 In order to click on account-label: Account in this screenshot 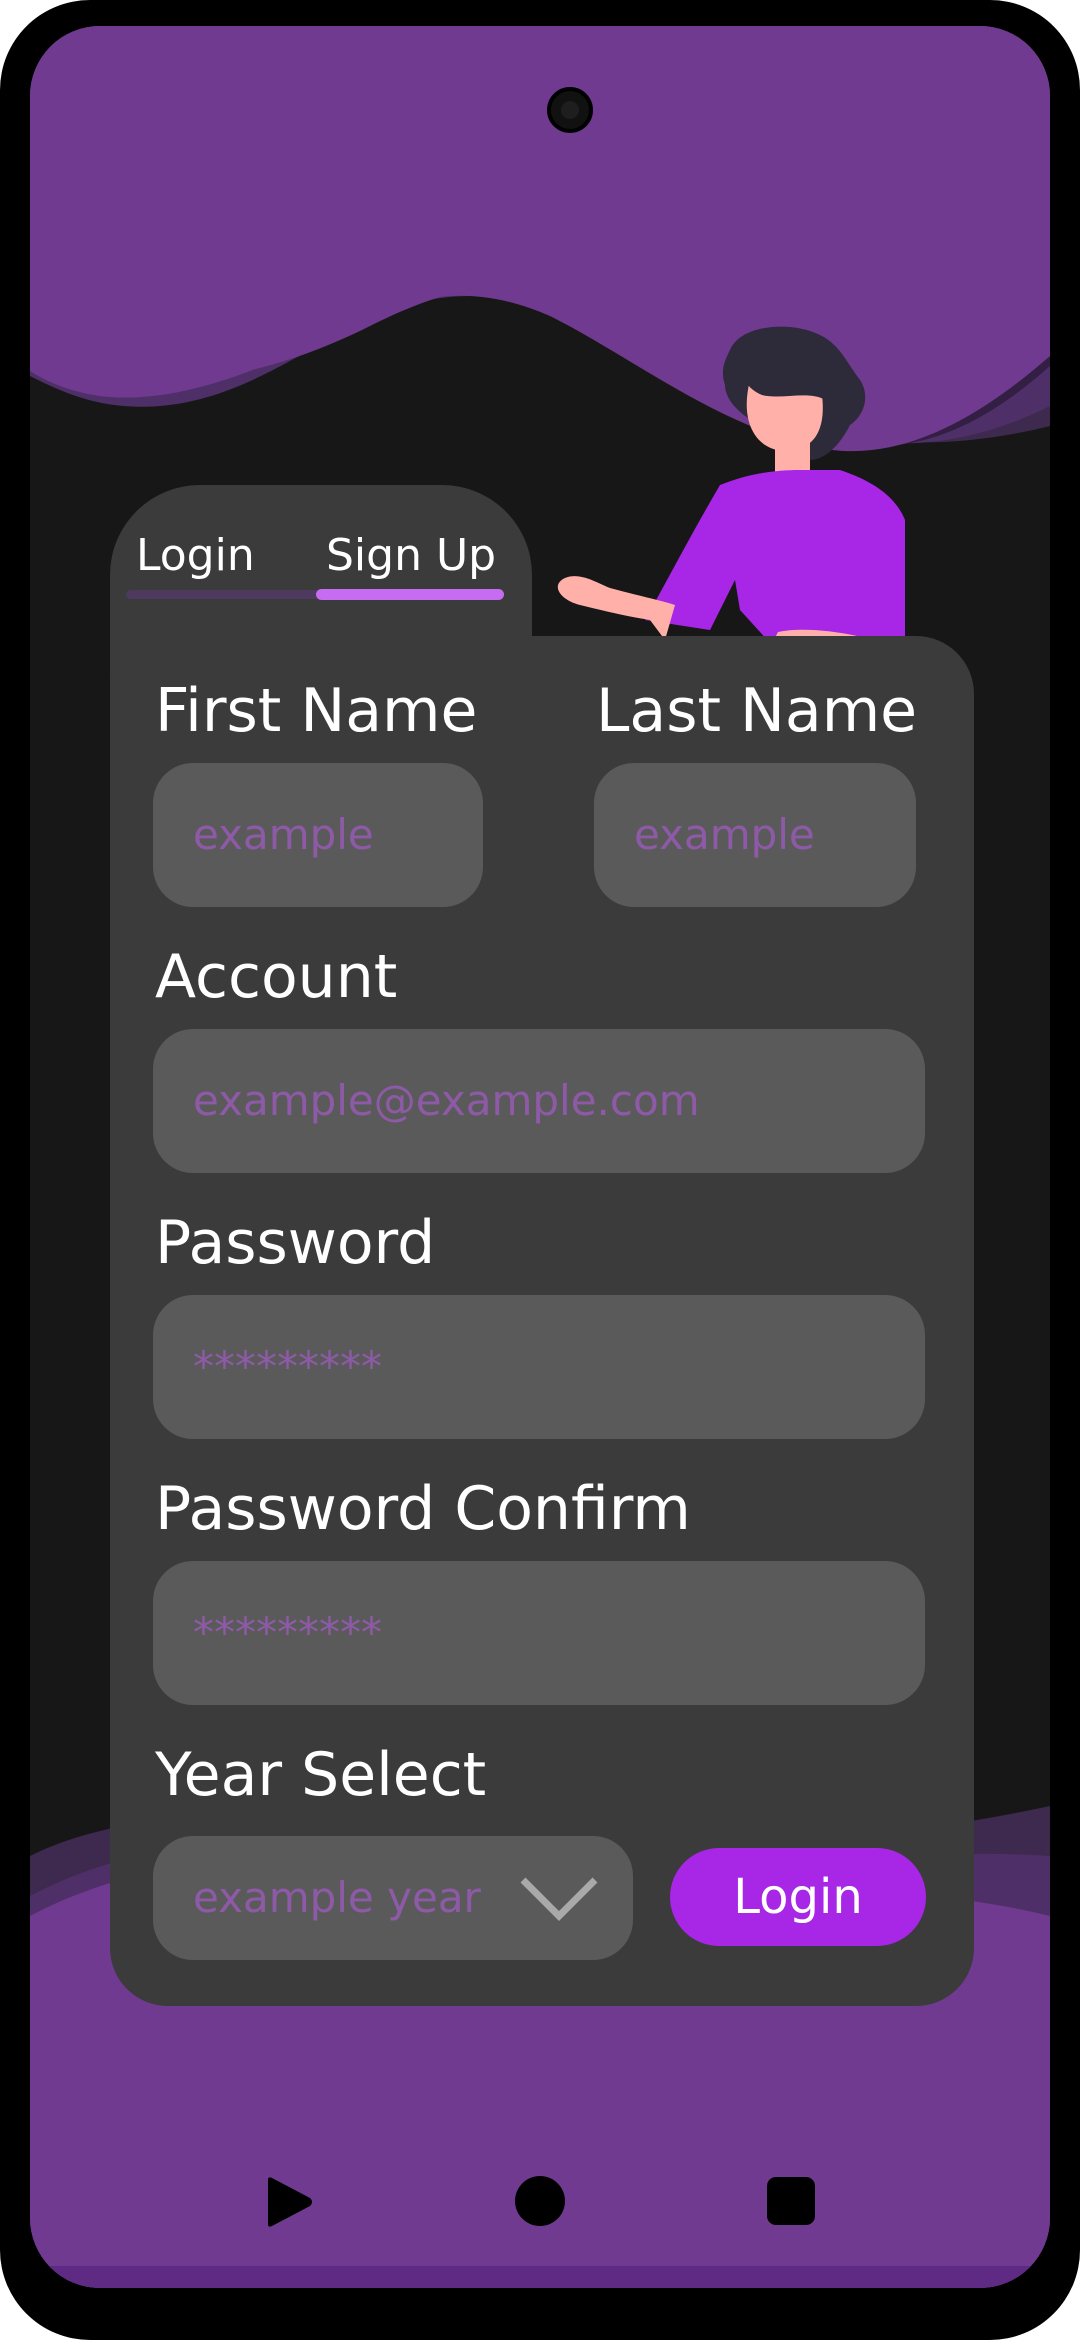, I will do `click(276, 977)`.